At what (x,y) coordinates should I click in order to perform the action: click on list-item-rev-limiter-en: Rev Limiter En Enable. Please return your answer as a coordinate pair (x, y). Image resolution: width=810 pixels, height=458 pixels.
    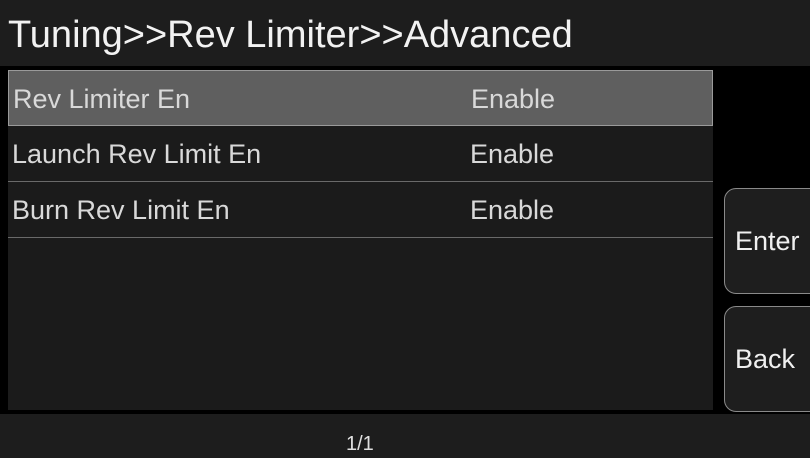
    Looking at the image, I should click on (360, 98).